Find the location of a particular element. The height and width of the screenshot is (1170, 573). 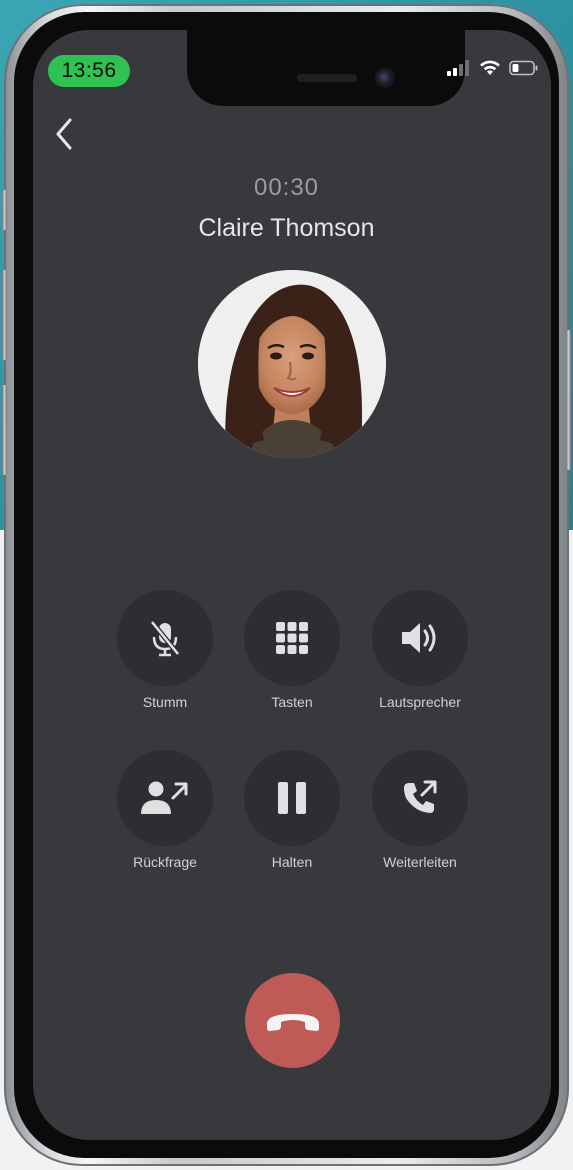

consult-action: Rückfrage is located at coordinates (165, 815).